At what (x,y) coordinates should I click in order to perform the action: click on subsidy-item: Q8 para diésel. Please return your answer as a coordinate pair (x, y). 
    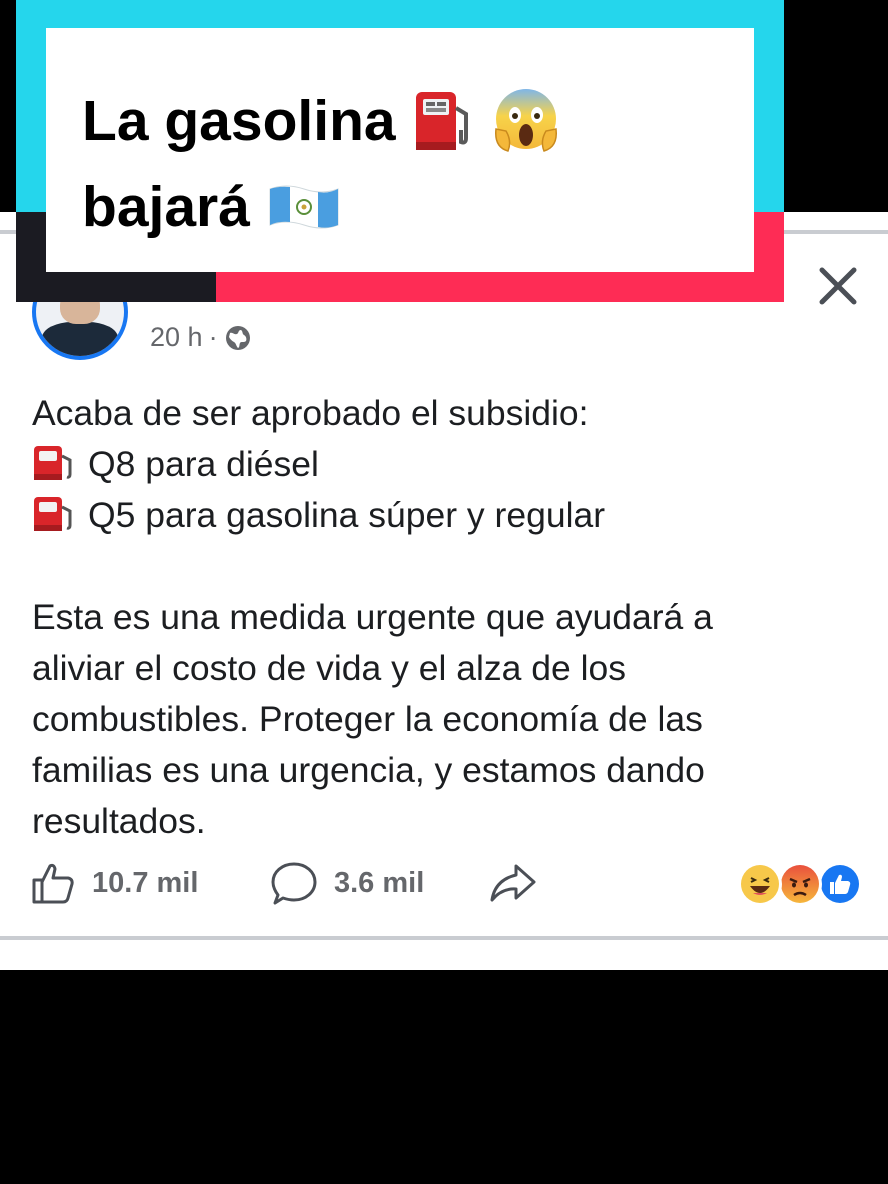
    Looking at the image, I should click on (447, 464).